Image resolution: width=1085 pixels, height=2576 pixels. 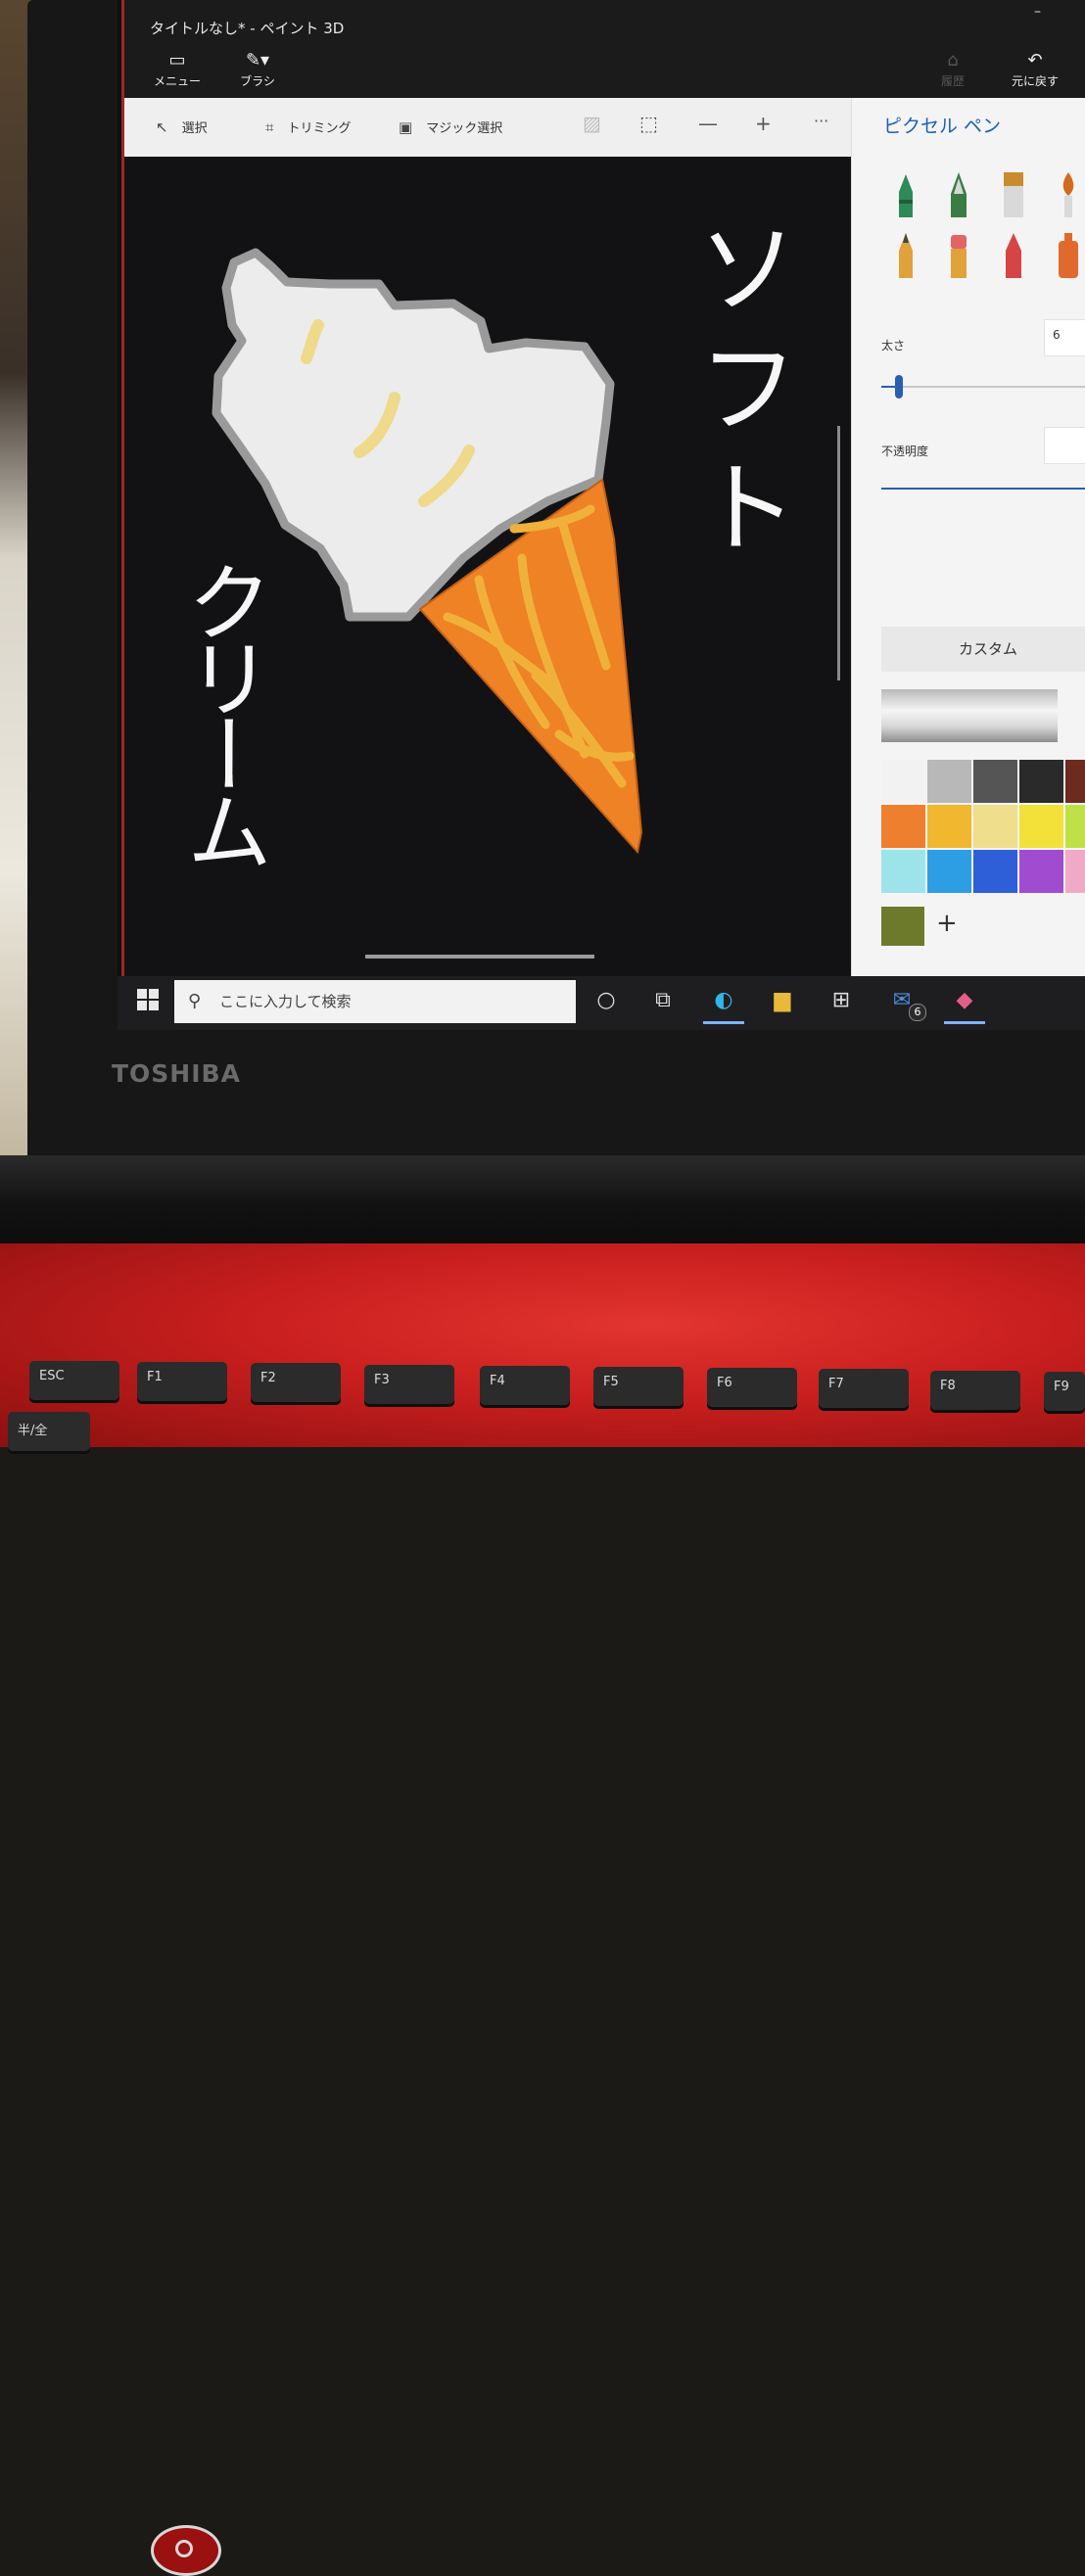 I want to click on folder-icon: ▭, so click(x=177, y=60).